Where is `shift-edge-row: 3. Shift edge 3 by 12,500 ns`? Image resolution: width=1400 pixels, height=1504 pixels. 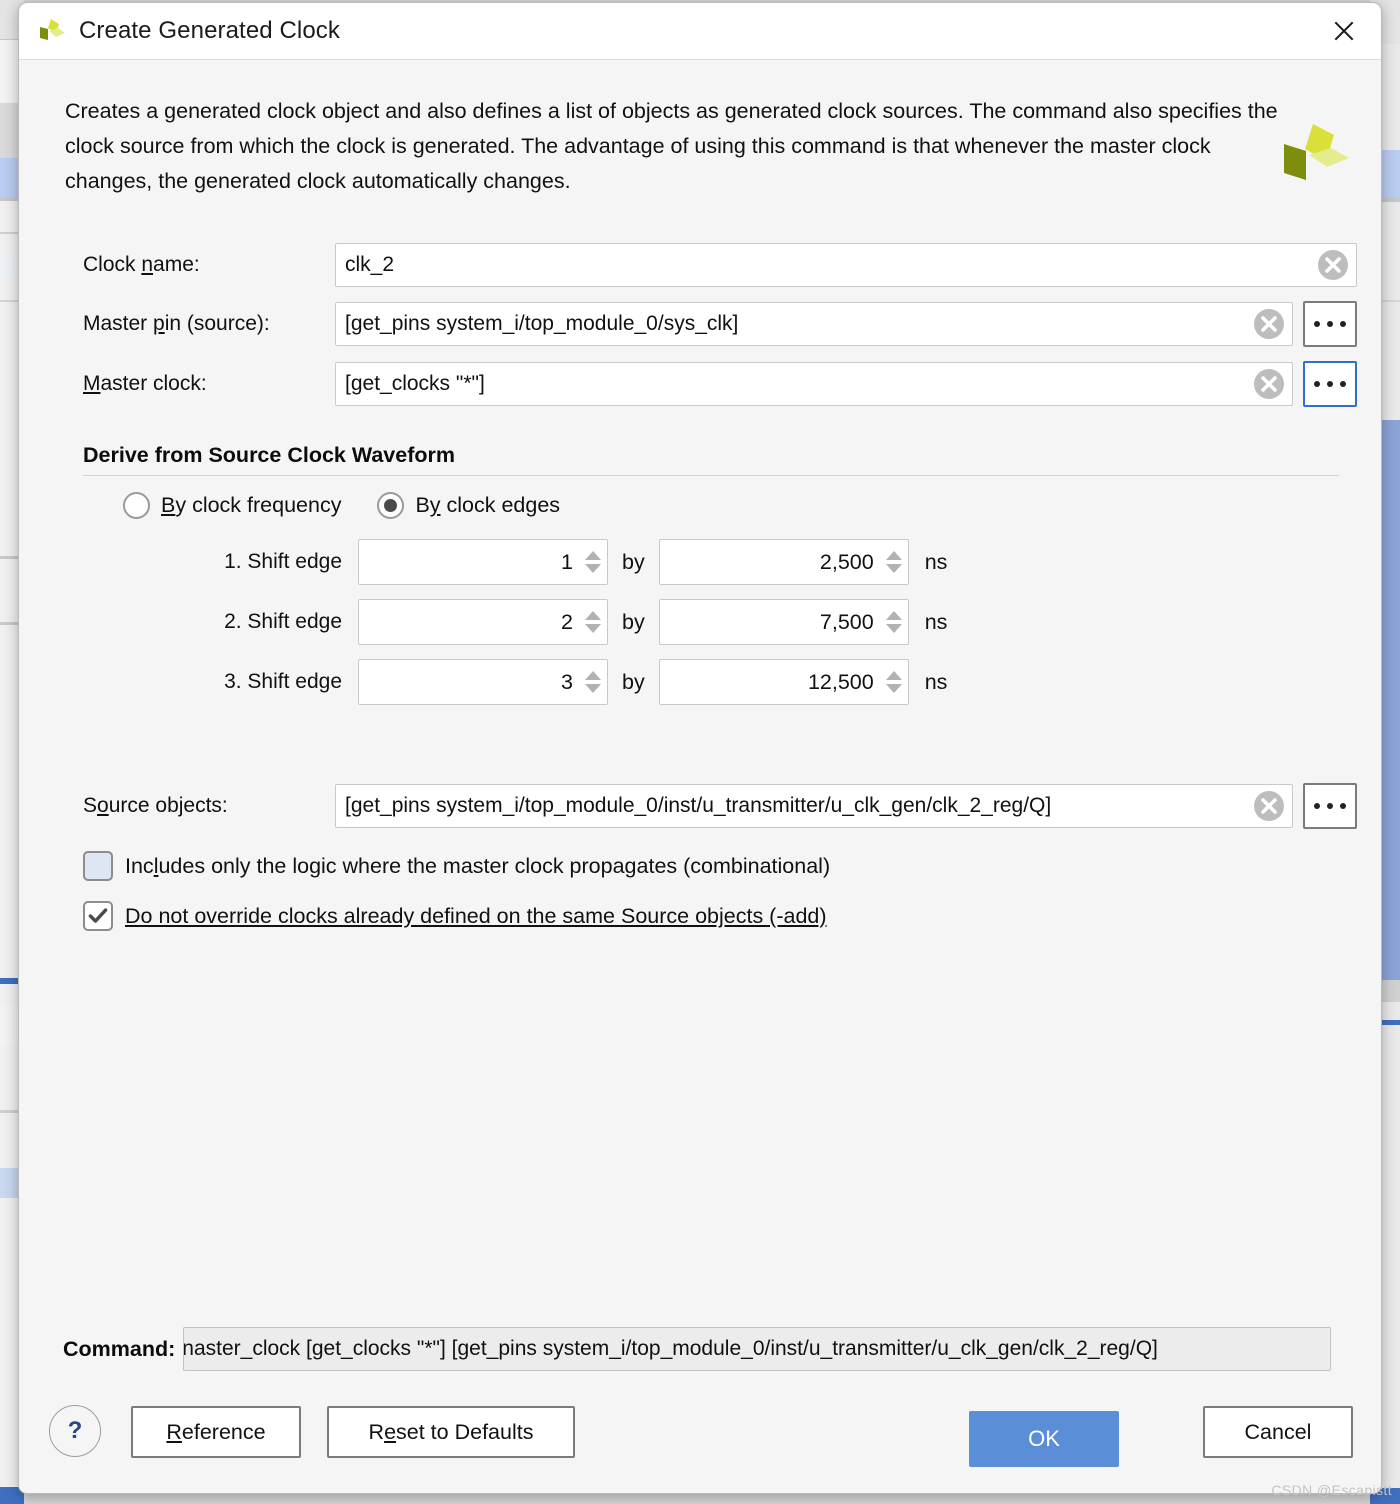 shift-edge-row: 3. Shift edge 3 by 12,500 ns is located at coordinates (769, 682).